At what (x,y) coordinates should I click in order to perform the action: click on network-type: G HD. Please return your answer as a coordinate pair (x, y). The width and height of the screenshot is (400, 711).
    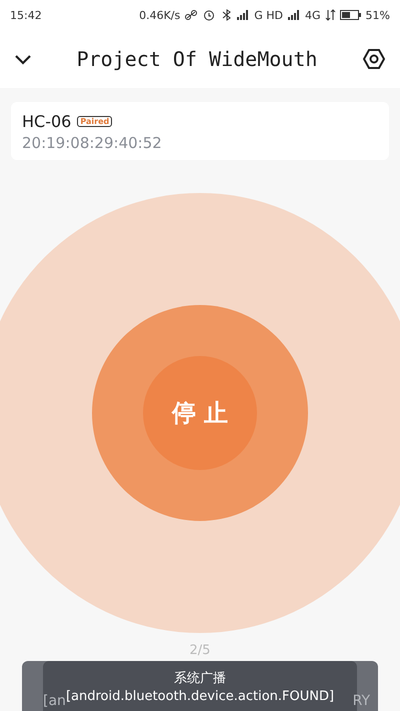
    Looking at the image, I should click on (269, 15).